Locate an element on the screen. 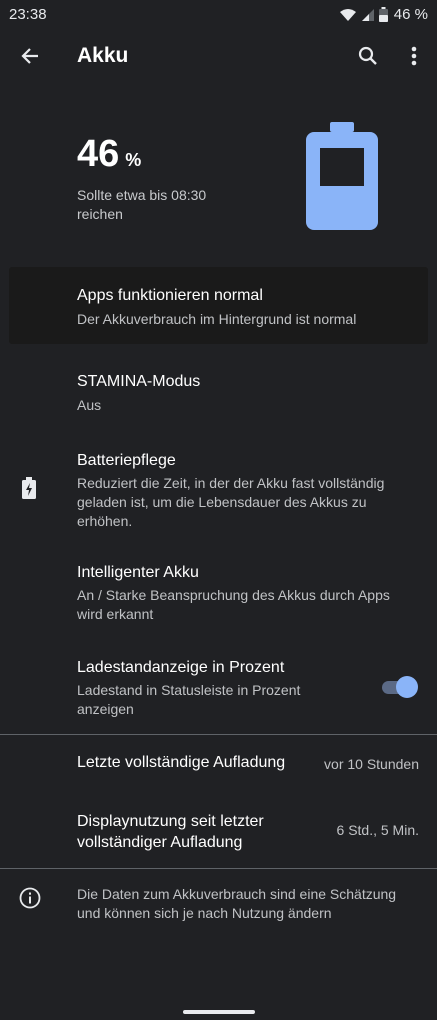 Image resolution: width=437 pixels, height=1020 pixels. gesture-navigation-bar is located at coordinates (219, 1012).